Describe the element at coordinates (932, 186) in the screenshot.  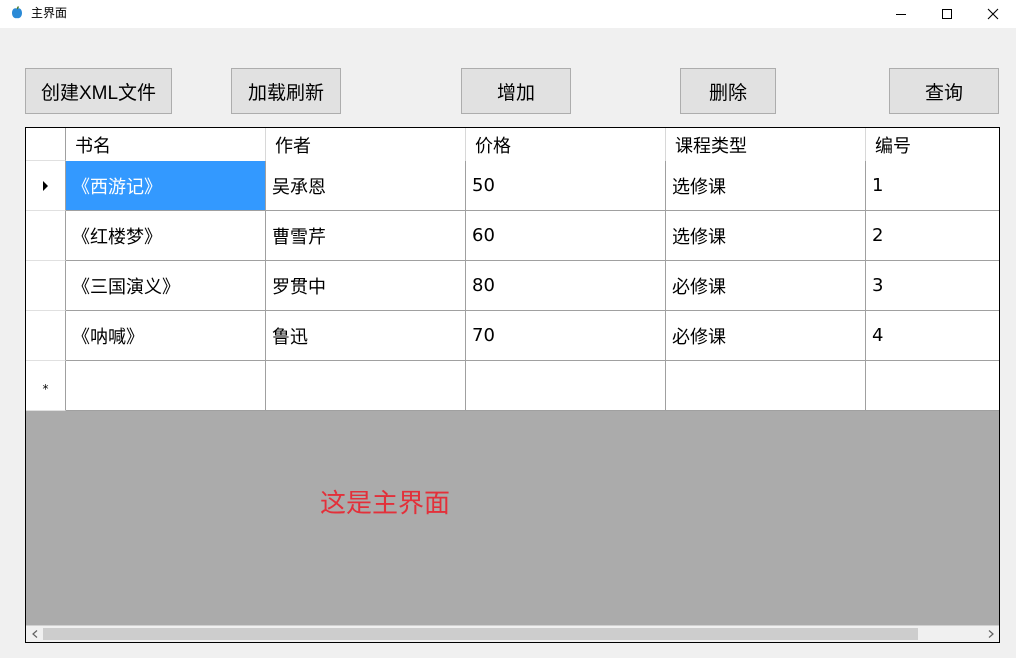
I see `table-cell: 1` at that location.